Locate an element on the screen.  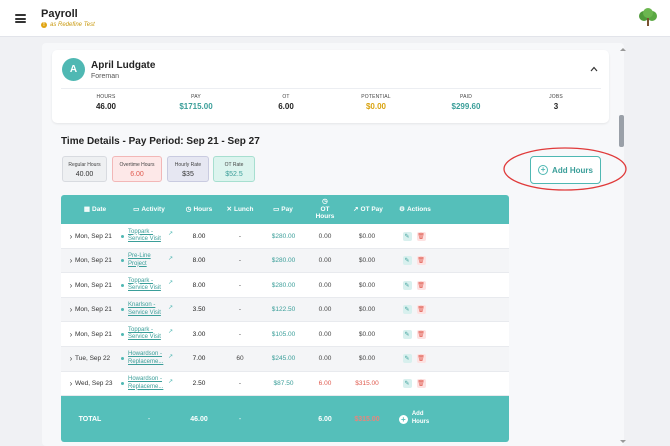
stat-label: PAY is located at coordinates (196, 97).